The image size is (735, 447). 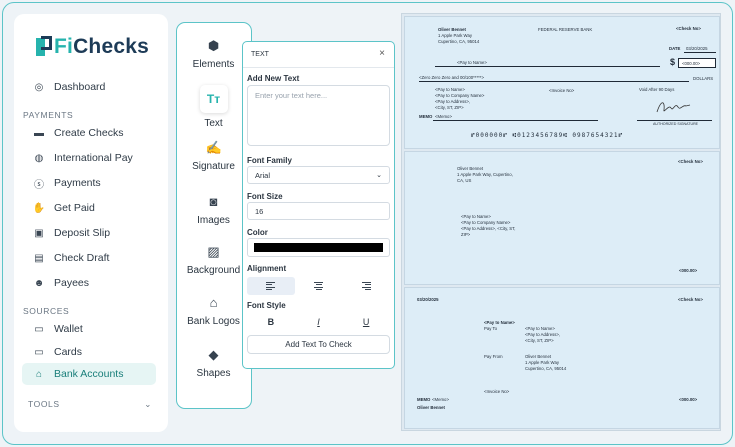 I want to click on wallet-icon: ▭, so click(x=39, y=329).